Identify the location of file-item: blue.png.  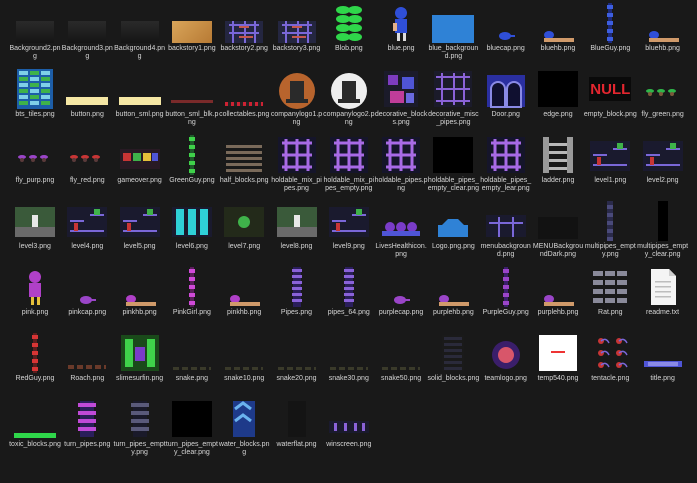
(401, 28).